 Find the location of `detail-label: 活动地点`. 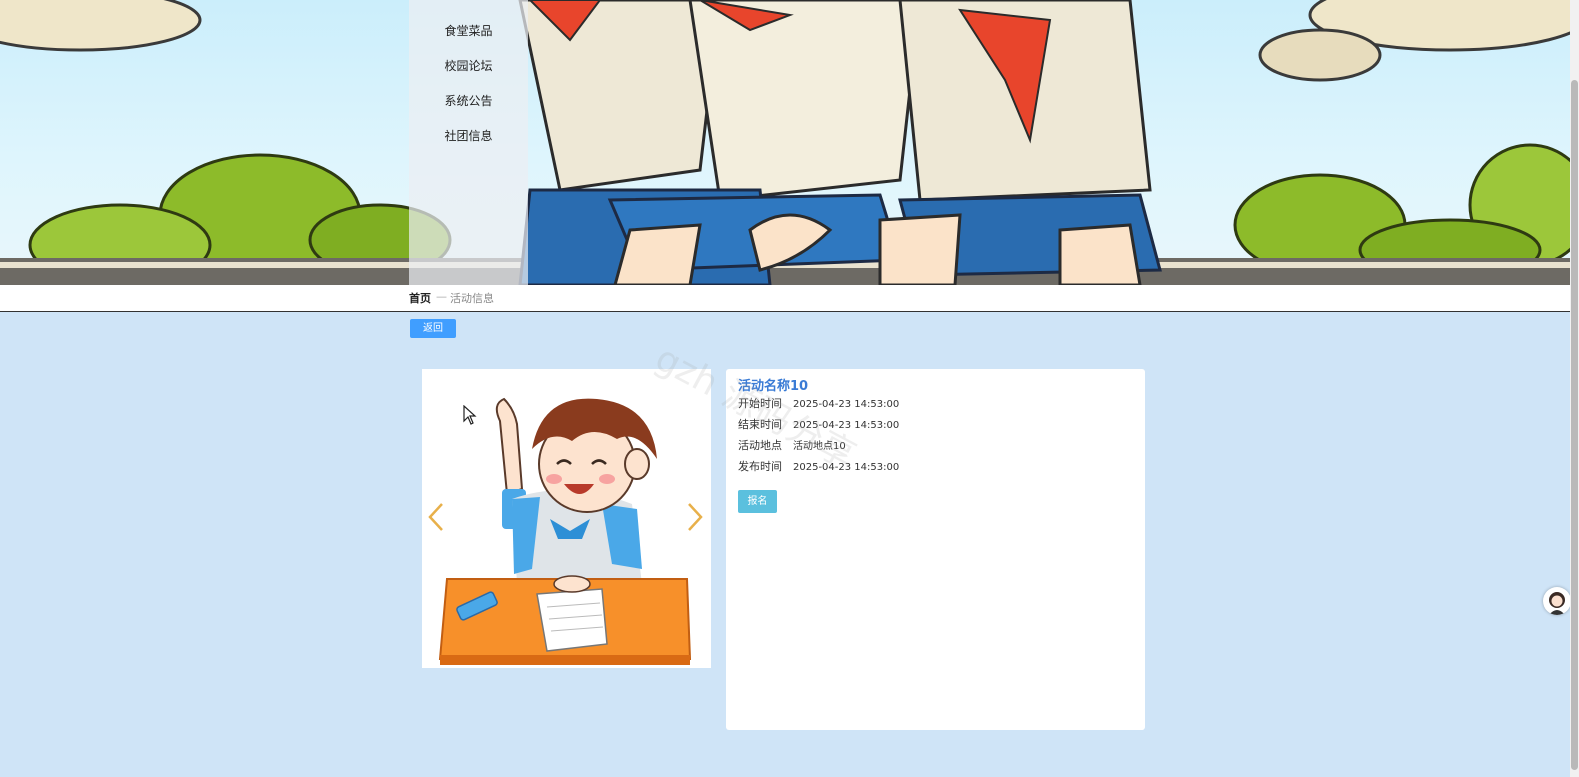

detail-label: 活动地点 is located at coordinates (760, 445).